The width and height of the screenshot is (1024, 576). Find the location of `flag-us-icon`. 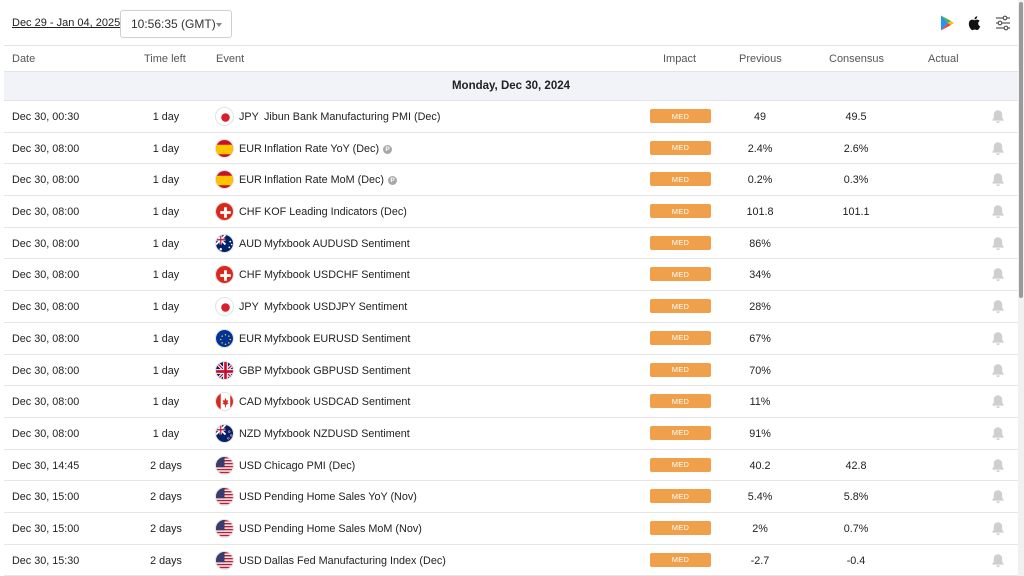

flag-us-icon is located at coordinates (224, 560).